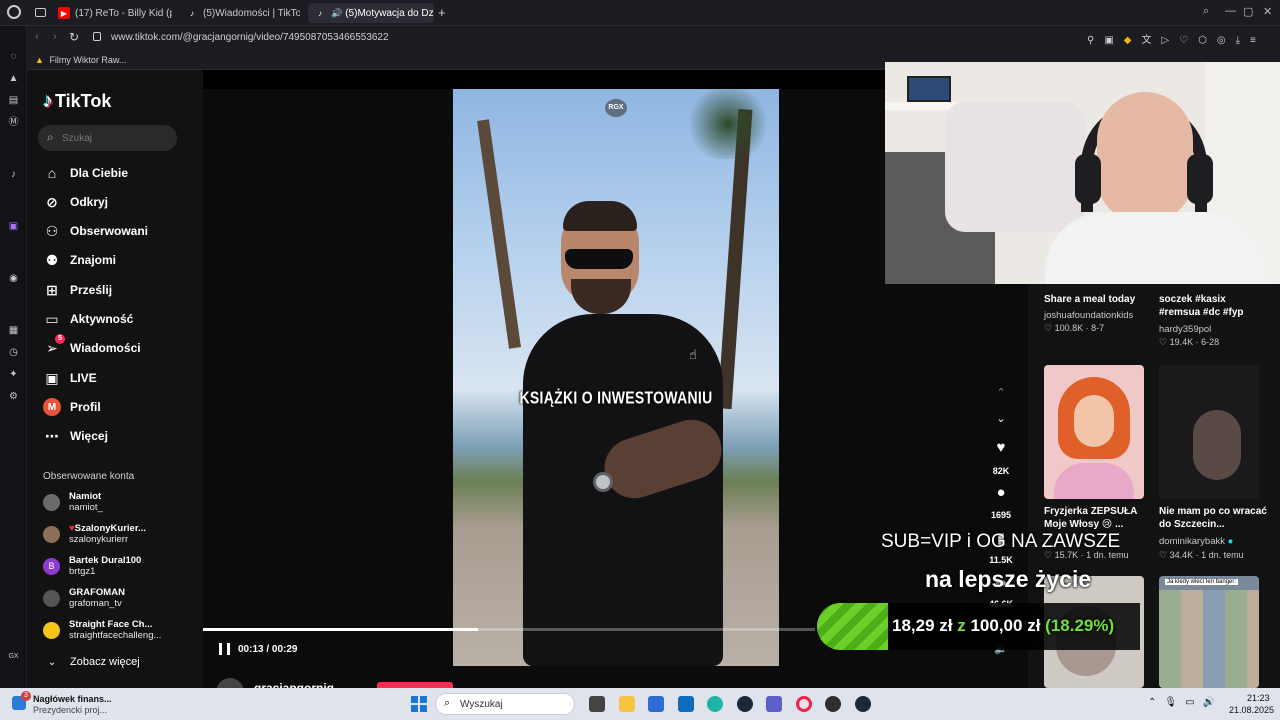 This screenshot has width=1280, height=720. Describe the element at coordinates (37, 37) in the screenshot. I see `back-button: ‹` at that location.